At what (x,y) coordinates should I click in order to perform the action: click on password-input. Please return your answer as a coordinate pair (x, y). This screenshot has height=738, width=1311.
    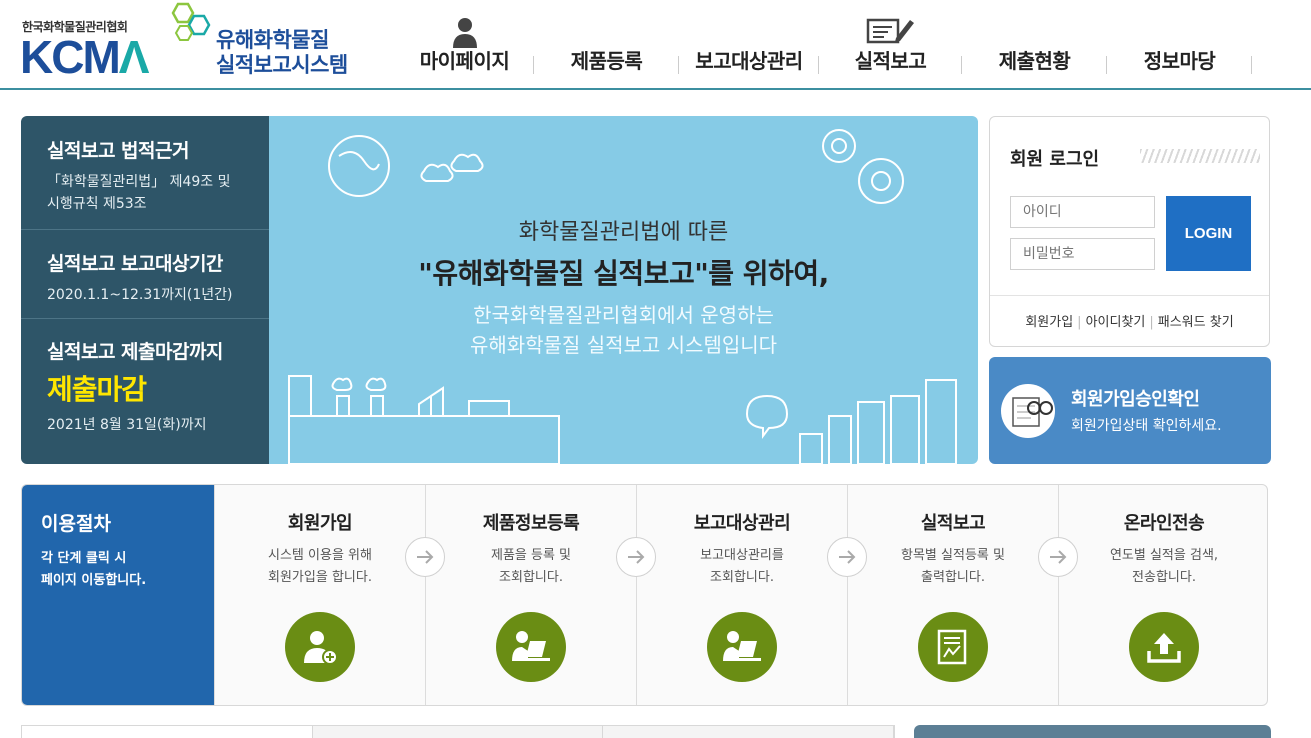
    Looking at the image, I should click on (1082, 254).